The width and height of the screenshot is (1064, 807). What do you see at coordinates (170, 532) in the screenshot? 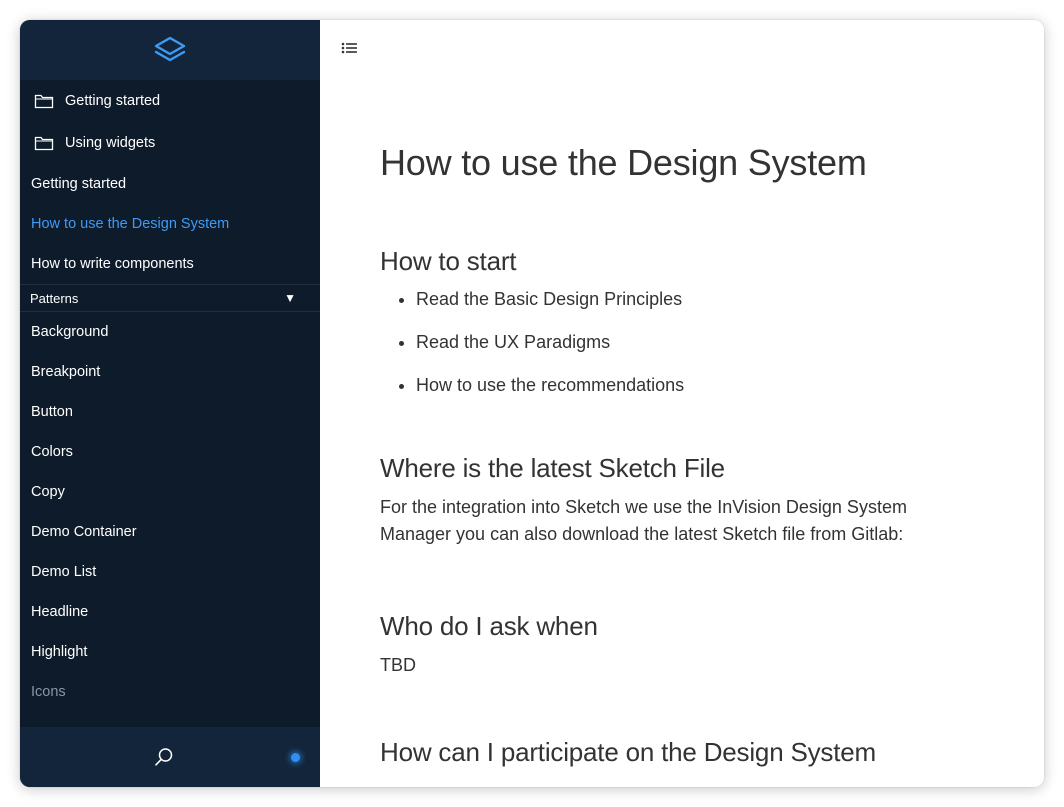
I see `sidebar-item-demo-container: Demo Container` at bounding box center [170, 532].